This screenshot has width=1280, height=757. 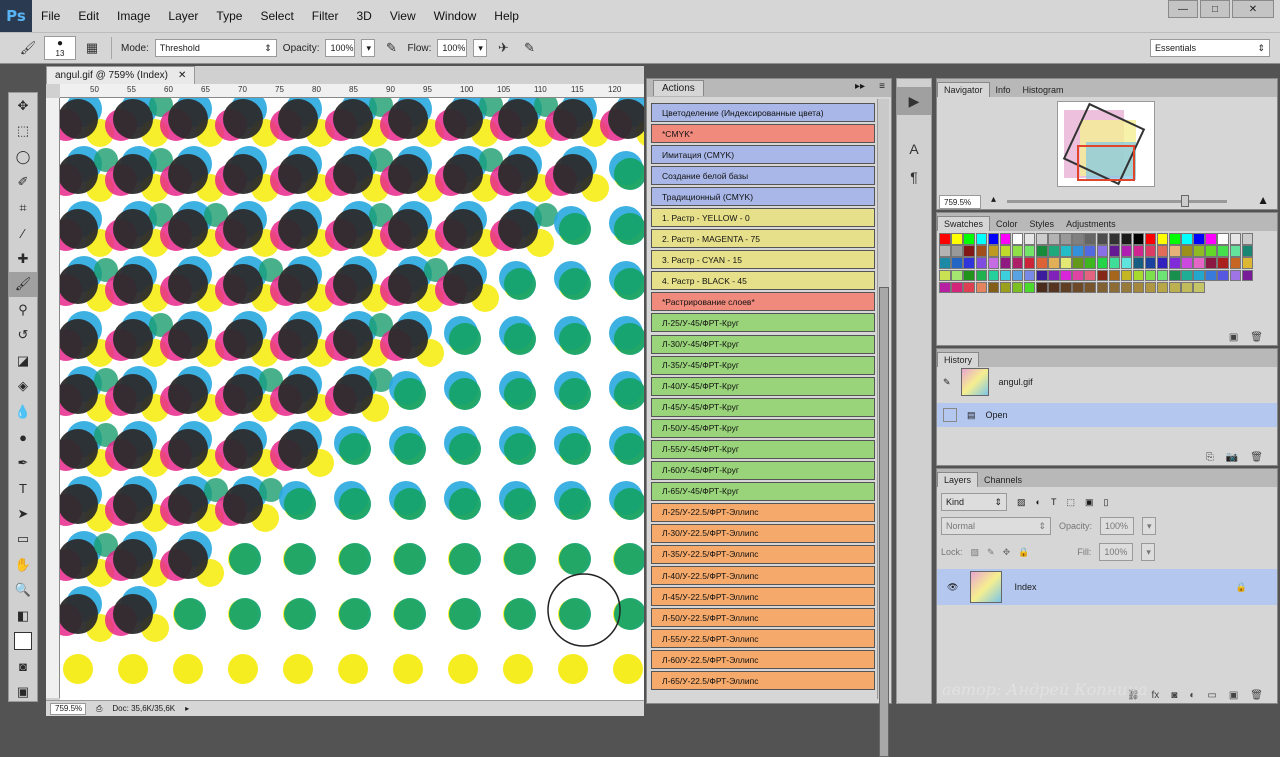 I want to click on default-colors-icon: ◧, so click(x=23, y=616).